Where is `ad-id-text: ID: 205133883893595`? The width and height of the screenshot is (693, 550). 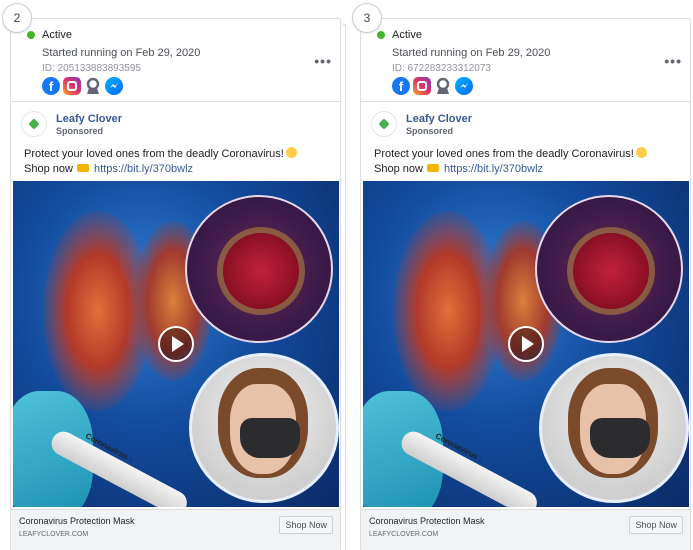 ad-id-text: ID: 205133883893595 is located at coordinates (91, 68).